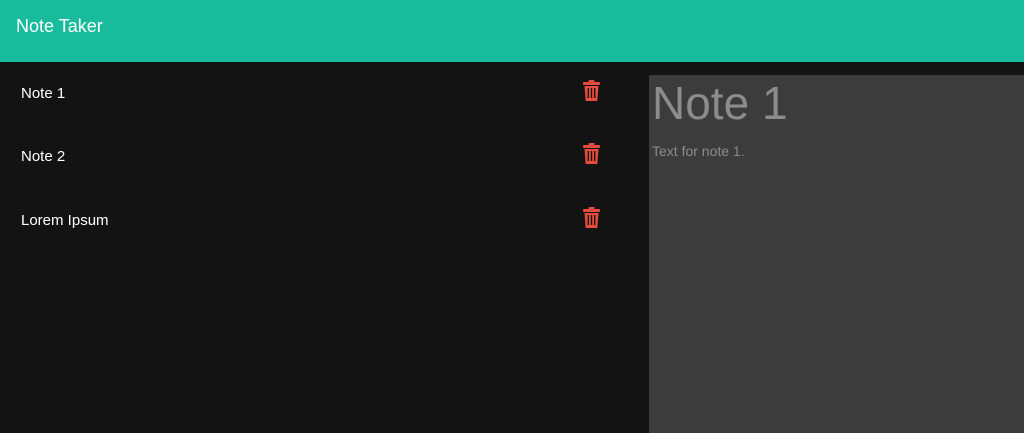  What do you see at coordinates (43, 157) in the screenshot?
I see `note-item-title: Note 2` at bounding box center [43, 157].